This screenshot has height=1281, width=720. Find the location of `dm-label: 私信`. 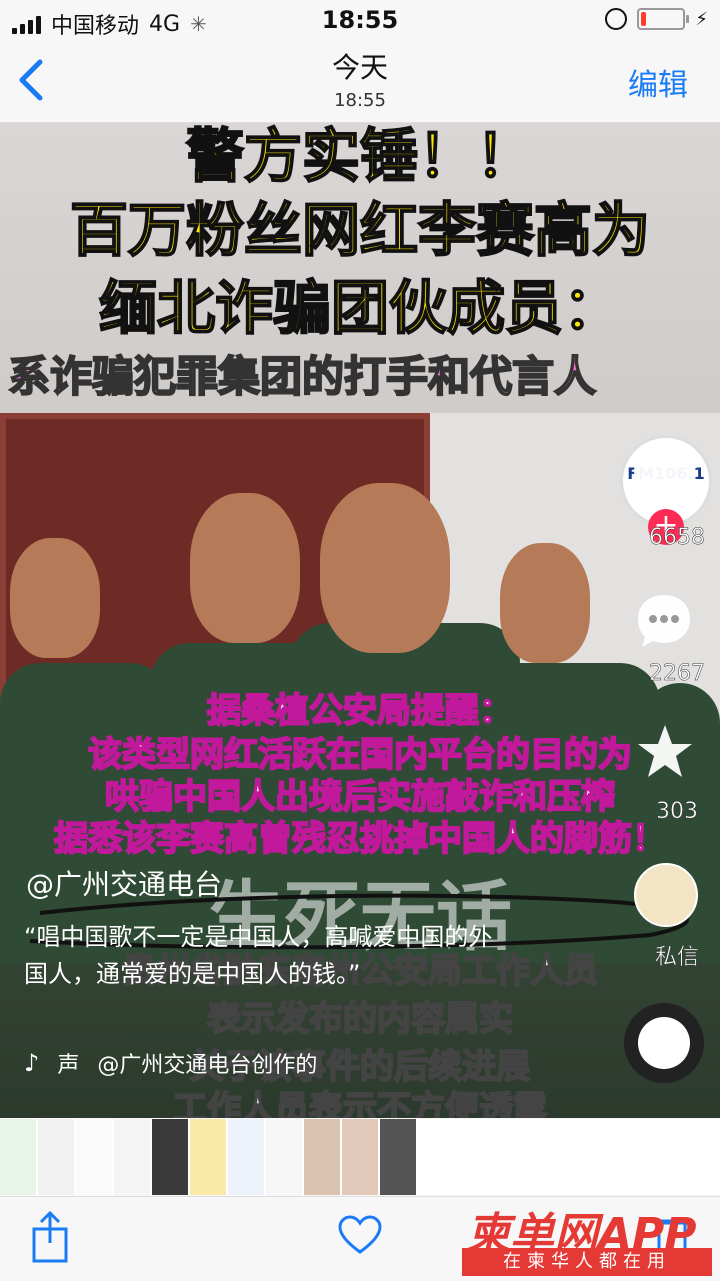

dm-label: 私信 is located at coordinates (676, 955).